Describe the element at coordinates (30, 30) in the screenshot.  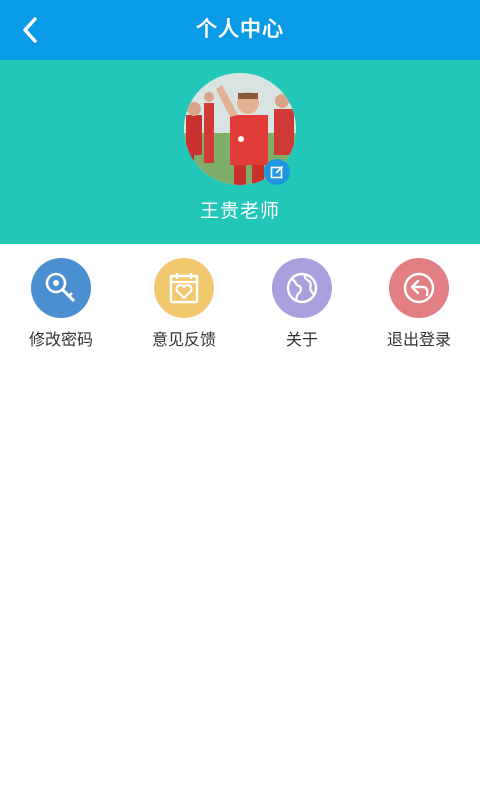
I see `chevron-left-icon` at that location.